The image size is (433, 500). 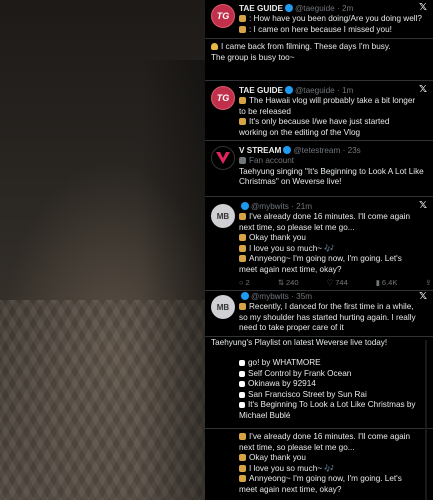 I want to click on avatar, so click(x=223, y=158).